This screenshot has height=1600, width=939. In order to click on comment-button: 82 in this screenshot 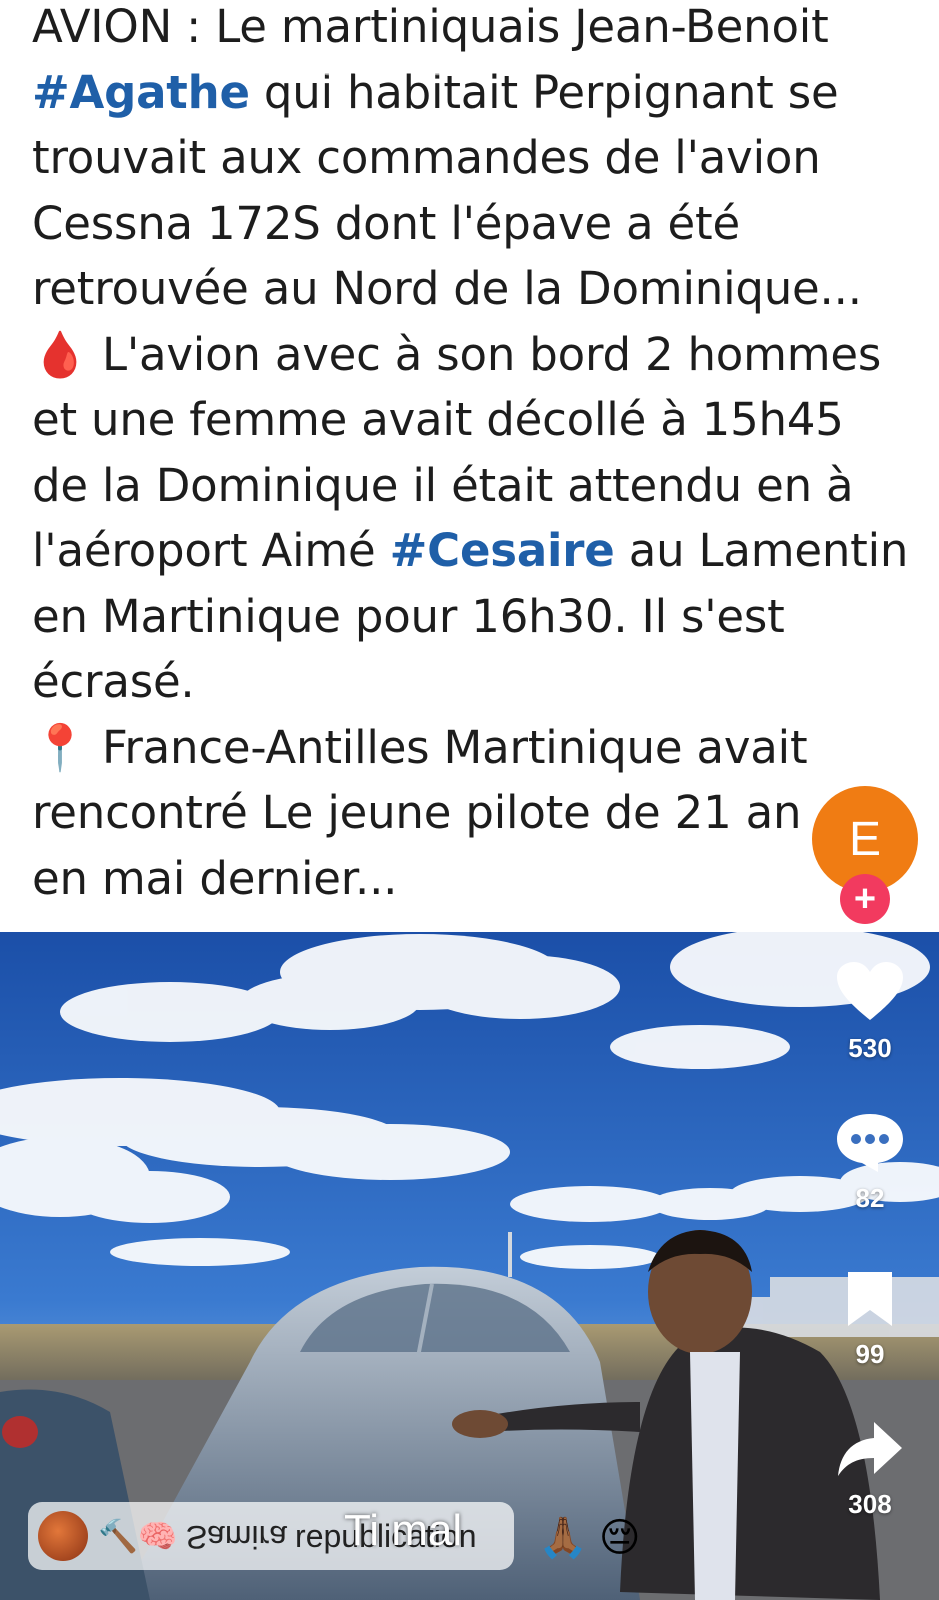, I will do `click(870, 1162)`.